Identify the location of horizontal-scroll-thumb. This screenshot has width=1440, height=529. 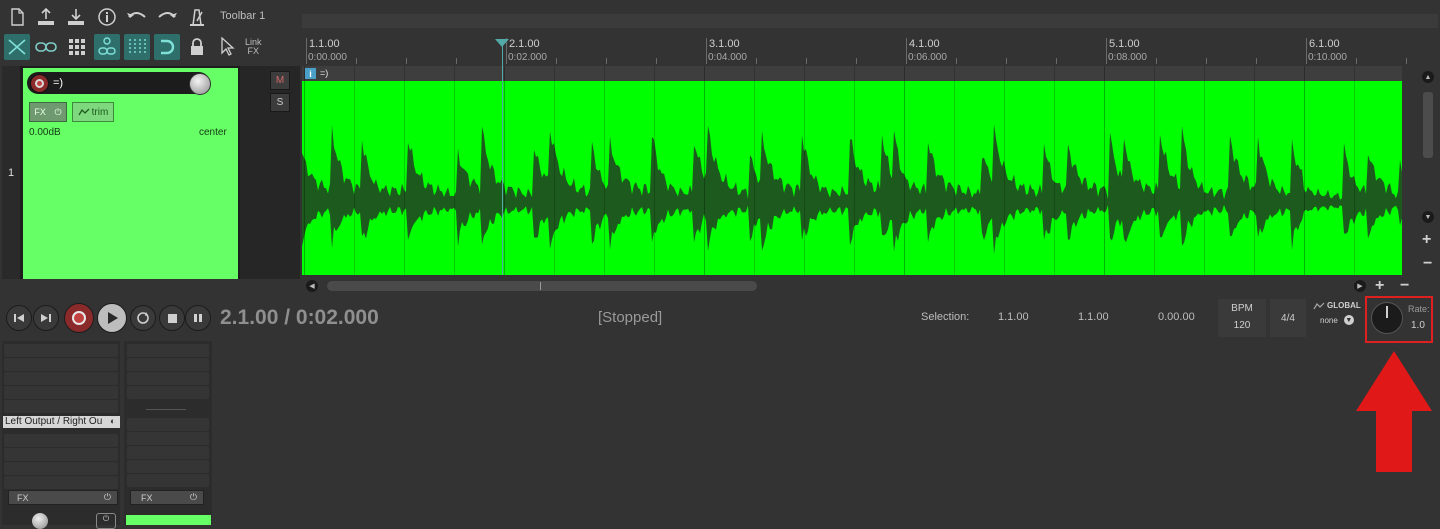
(542, 286).